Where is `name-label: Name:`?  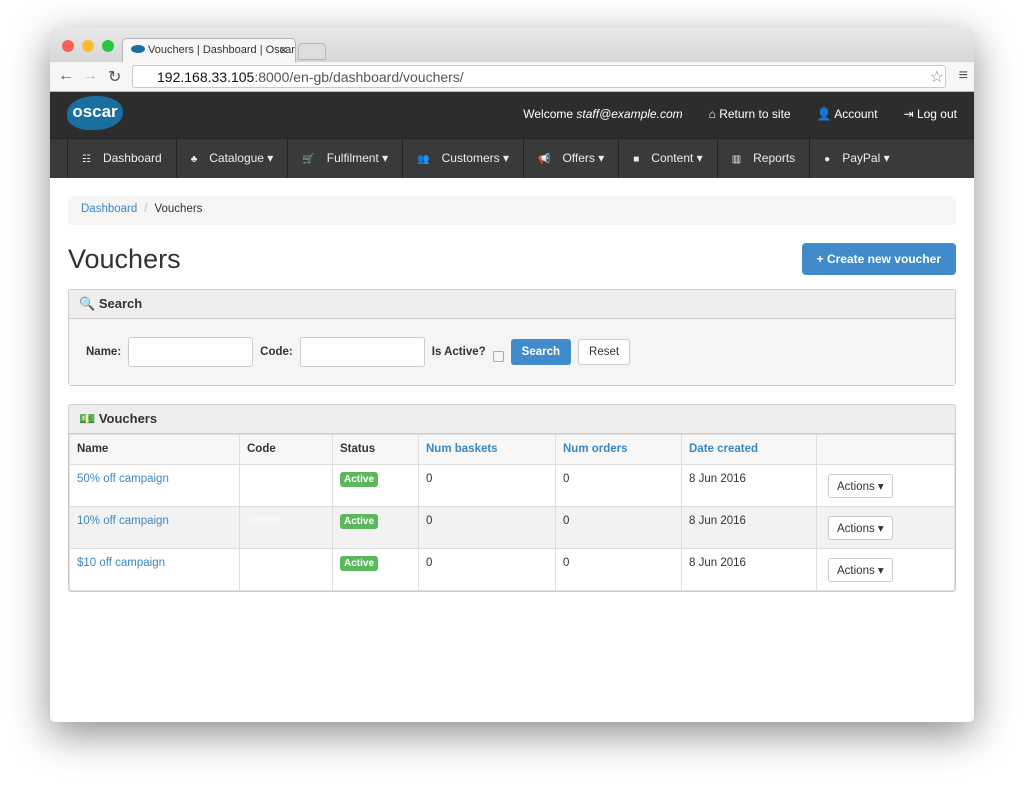 name-label: Name: is located at coordinates (104, 352).